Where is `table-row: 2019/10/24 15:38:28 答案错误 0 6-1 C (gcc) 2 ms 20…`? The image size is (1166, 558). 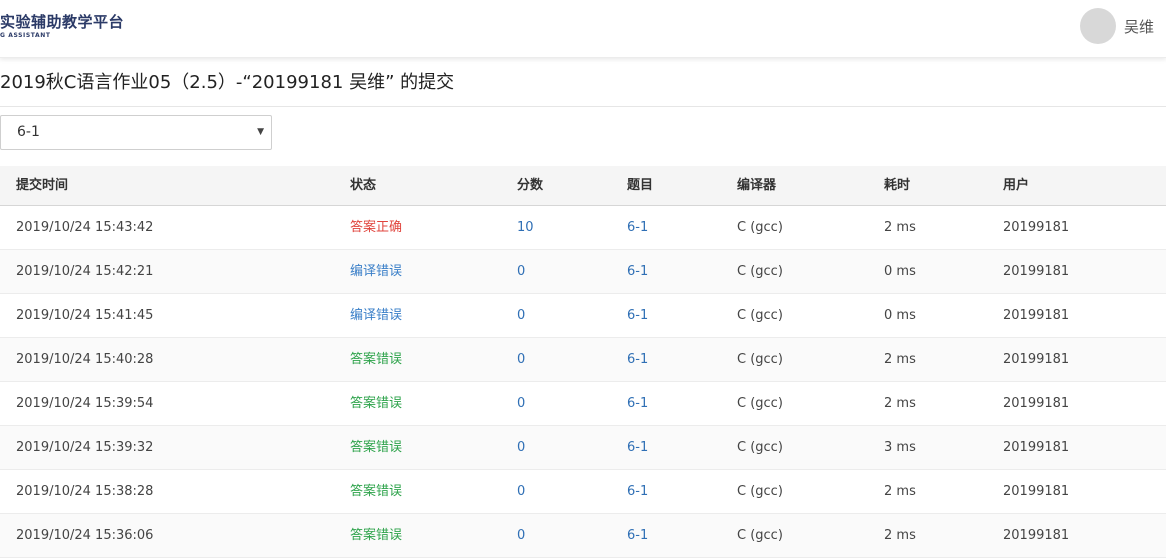 table-row: 2019/10/24 15:38:28 答案错误 0 6-1 C (gcc) 2 ms 20… is located at coordinates (583, 492).